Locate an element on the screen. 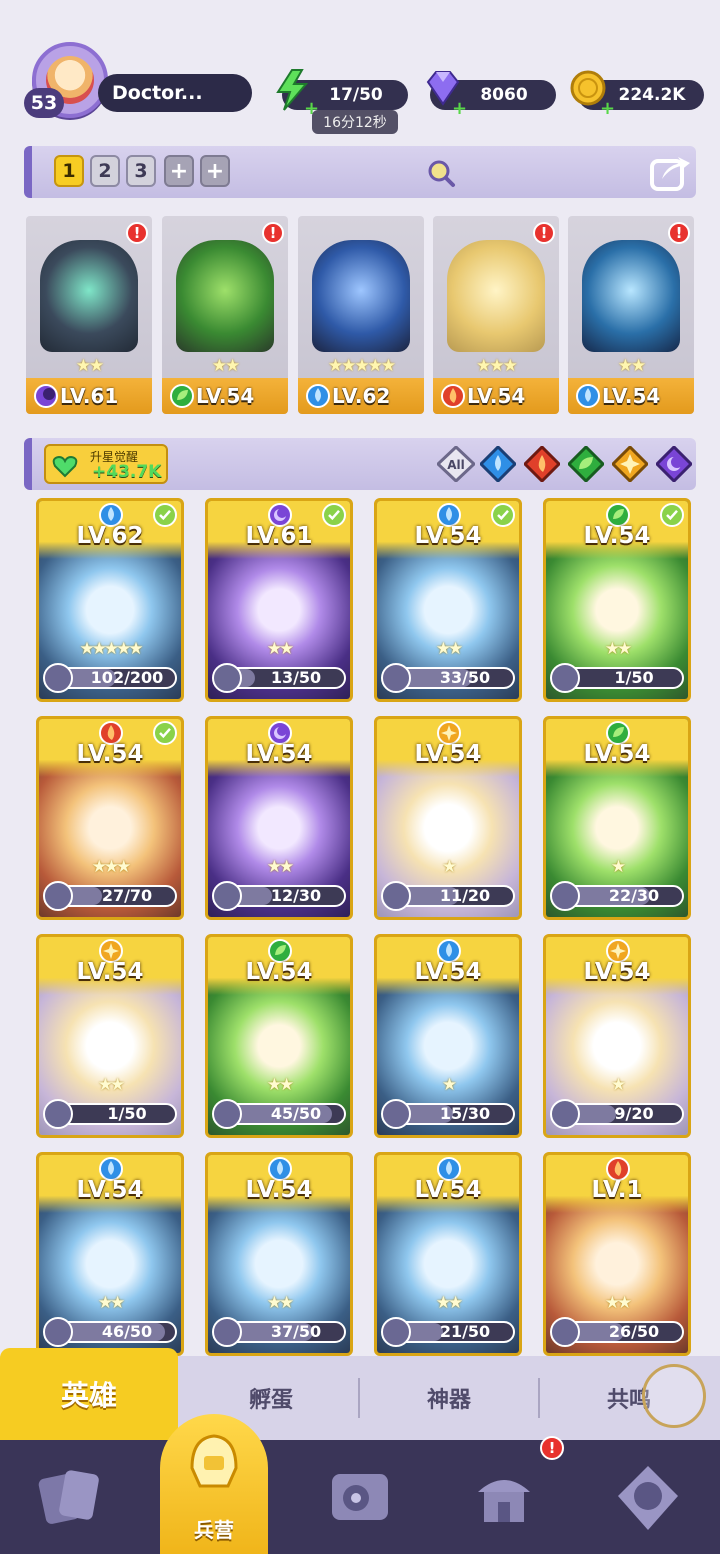 This screenshot has height=1554, width=720. team-slot-5: ! ★★ LV.54 is located at coordinates (631, 315).